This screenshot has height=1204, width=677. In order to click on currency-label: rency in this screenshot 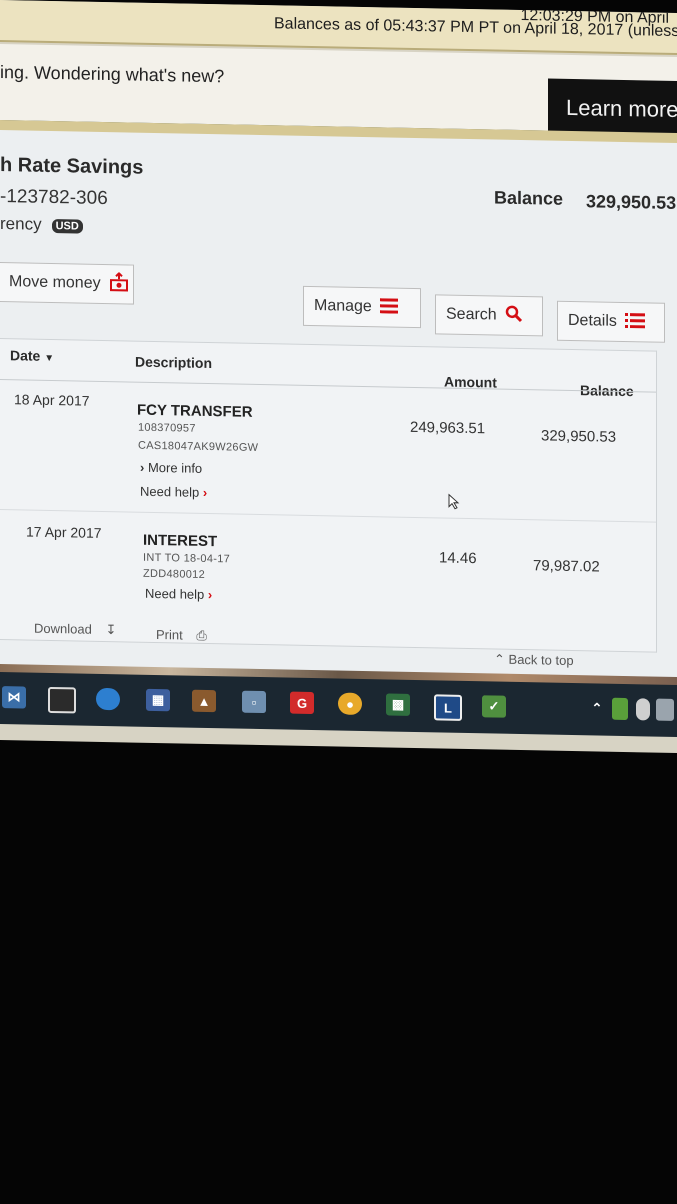, I will do `click(21, 224)`.